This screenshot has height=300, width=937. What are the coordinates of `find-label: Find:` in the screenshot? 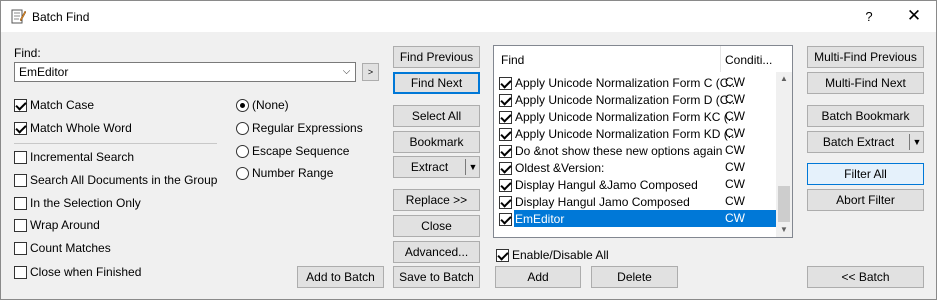 It's located at (27, 53).